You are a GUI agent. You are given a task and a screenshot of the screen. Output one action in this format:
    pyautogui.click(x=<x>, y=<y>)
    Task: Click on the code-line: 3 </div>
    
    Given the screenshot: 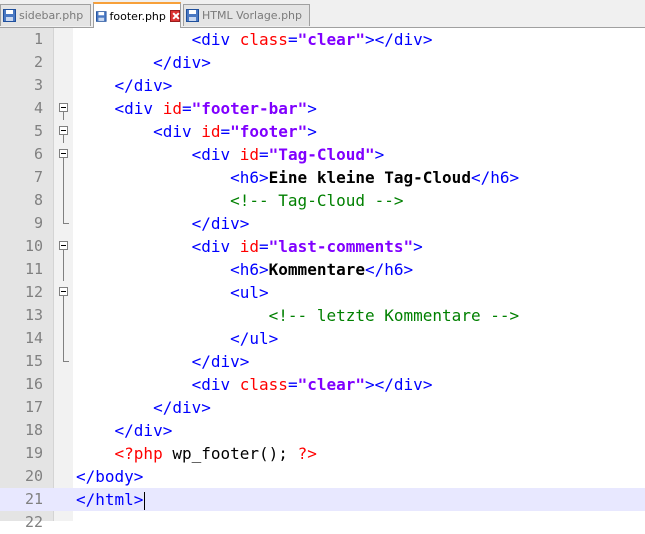 What is the action you would take?
    pyautogui.click(x=322, y=85)
    